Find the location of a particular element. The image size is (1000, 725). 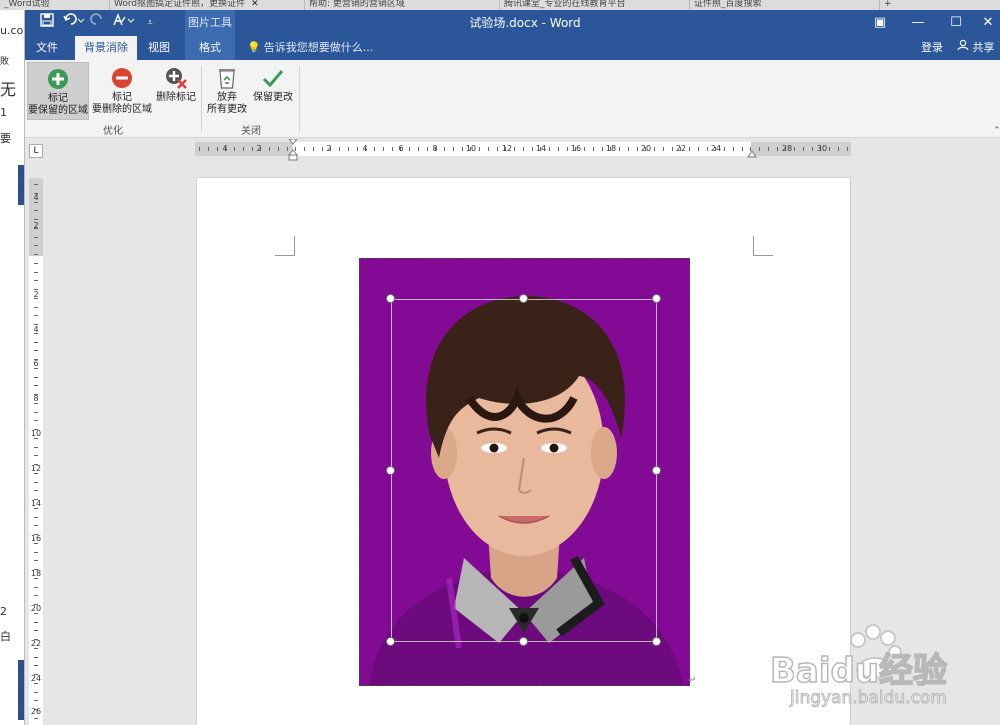

mark-areas-to-remove-button: 标记 要删除的区域 is located at coordinates (122, 91).